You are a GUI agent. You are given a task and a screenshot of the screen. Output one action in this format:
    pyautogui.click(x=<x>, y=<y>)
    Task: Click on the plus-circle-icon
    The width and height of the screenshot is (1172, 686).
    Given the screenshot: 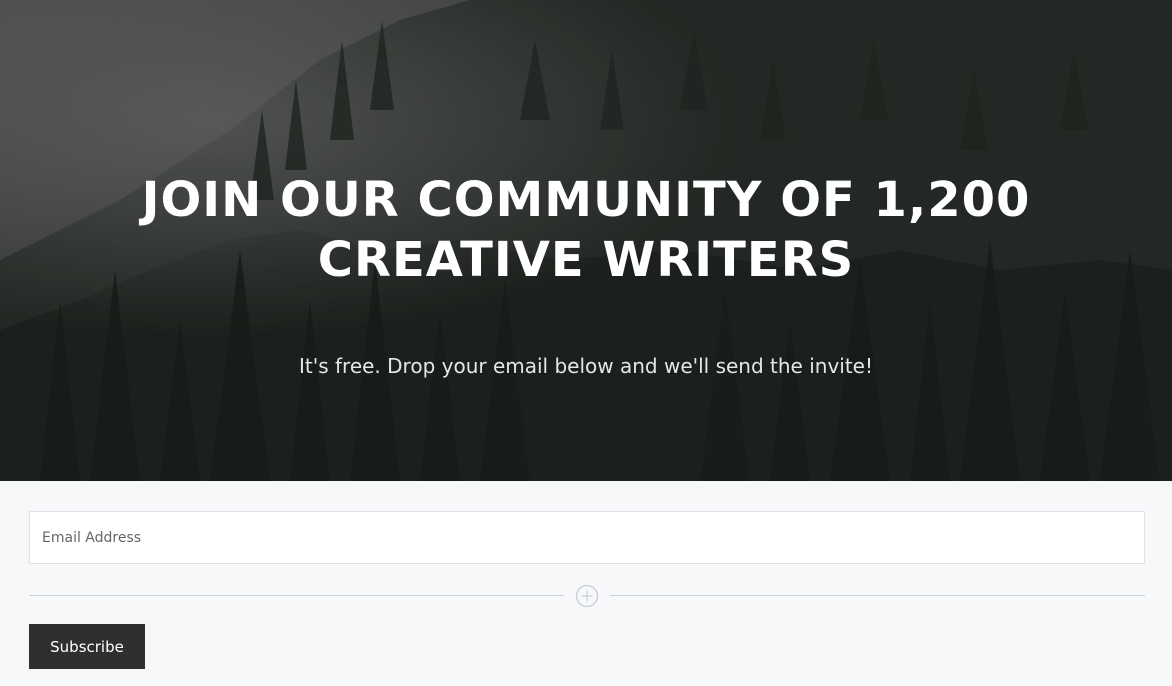 What is the action you would take?
    pyautogui.click(x=587, y=596)
    